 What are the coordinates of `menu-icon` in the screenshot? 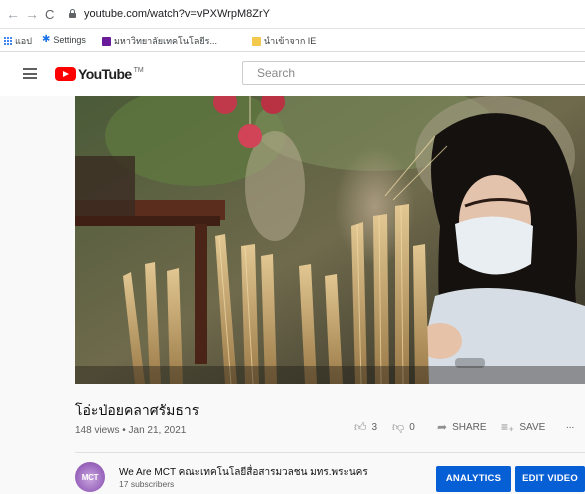 It's located at (30, 73).